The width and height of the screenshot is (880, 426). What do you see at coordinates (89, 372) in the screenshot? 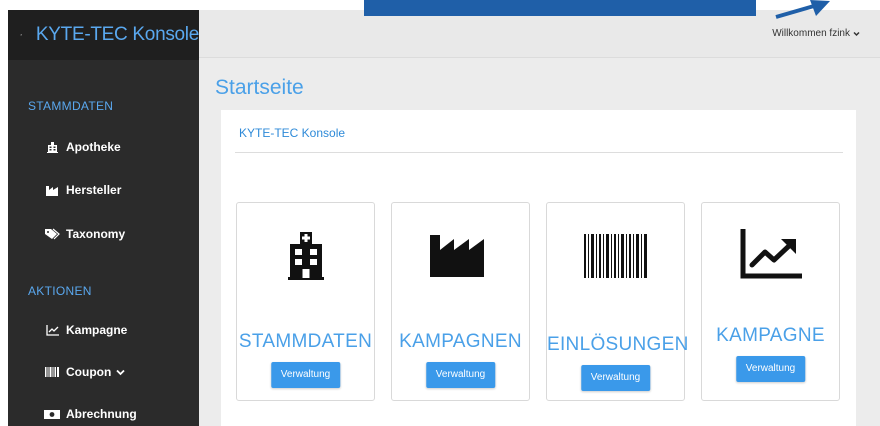
I see `sidebar-item-label: Coupon` at bounding box center [89, 372].